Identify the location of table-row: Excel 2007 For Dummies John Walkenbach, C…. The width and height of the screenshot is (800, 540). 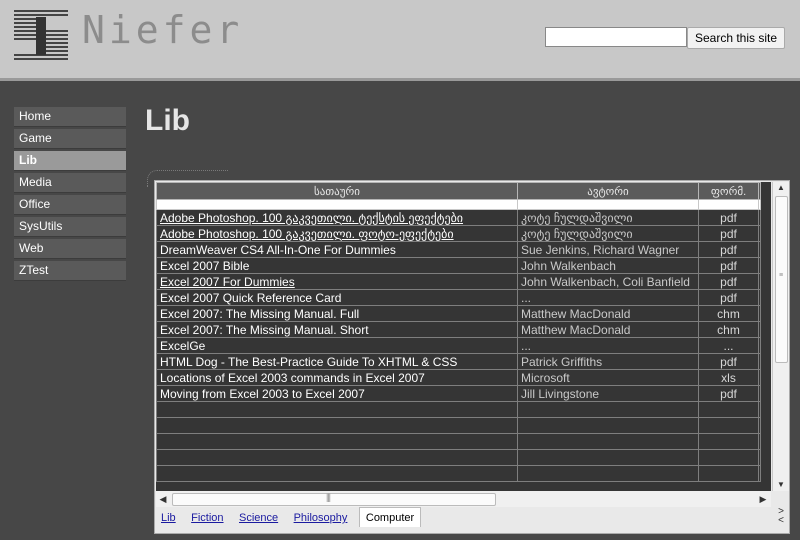
(458, 281).